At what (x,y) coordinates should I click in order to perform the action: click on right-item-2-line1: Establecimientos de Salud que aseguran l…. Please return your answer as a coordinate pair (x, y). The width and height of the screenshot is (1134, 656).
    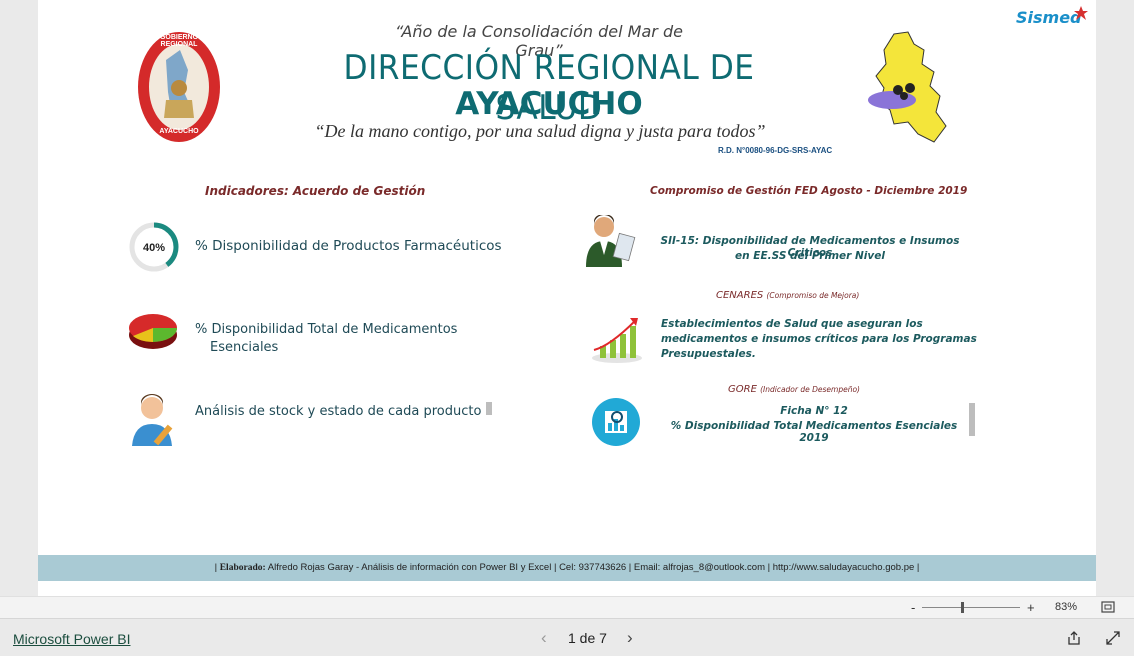
    Looking at the image, I should click on (792, 324).